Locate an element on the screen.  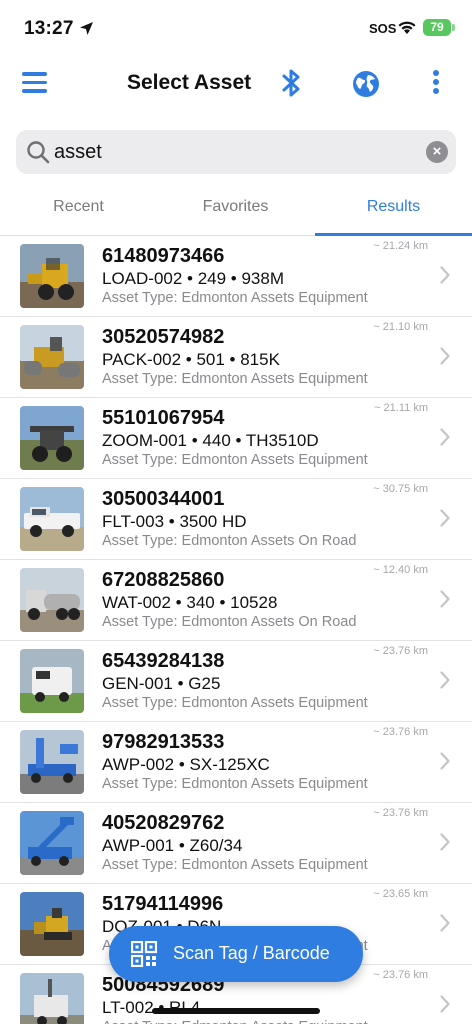
clear-search-button: × is located at coordinates (437, 152).